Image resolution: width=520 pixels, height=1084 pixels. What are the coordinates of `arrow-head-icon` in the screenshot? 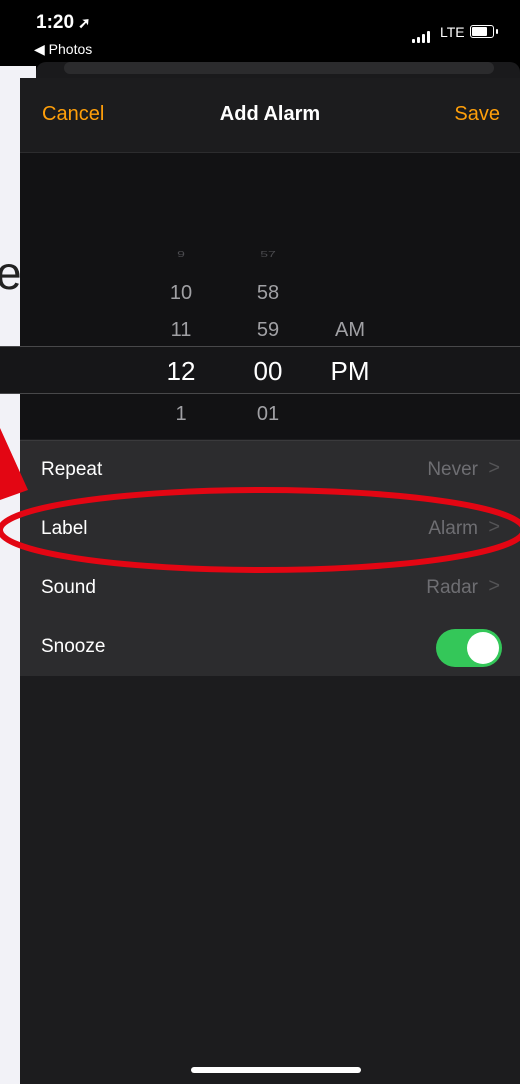 It's located at (14, 464).